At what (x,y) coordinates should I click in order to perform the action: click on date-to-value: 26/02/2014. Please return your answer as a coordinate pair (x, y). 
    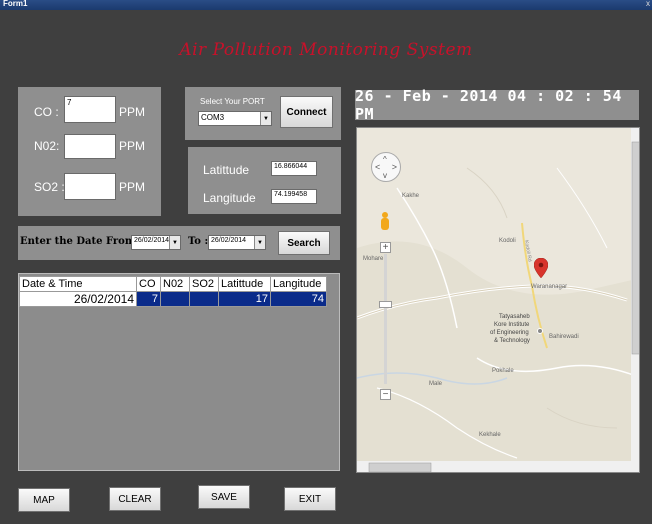
    Looking at the image, I should click on (229, 240).